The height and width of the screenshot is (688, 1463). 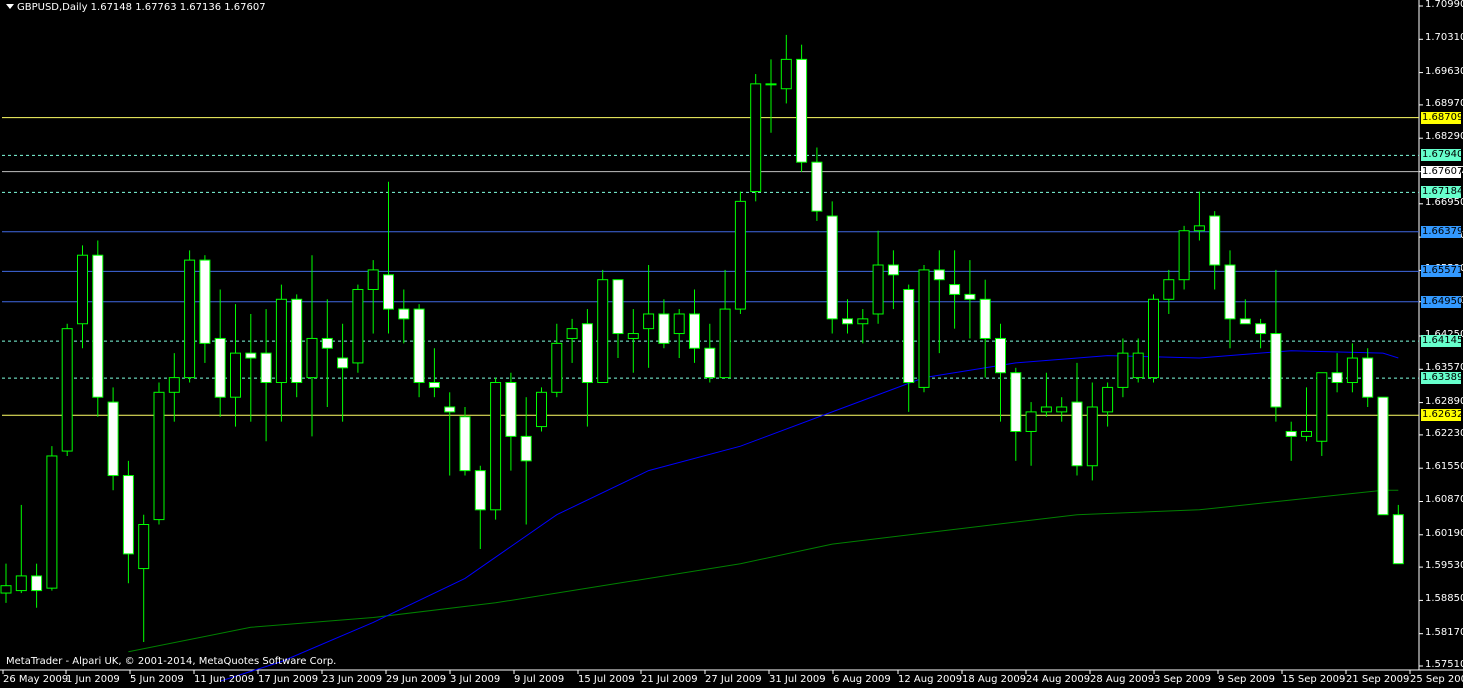 I want to click on time-tick-label: 26 May 2009, so click(x=36, y=679).